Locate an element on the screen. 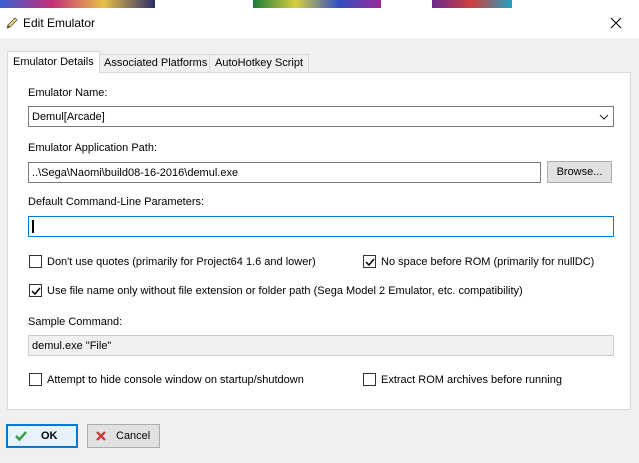 The height and width of the screenshot is (463, 639). green-check-icon is located at coordinates (21, 436).